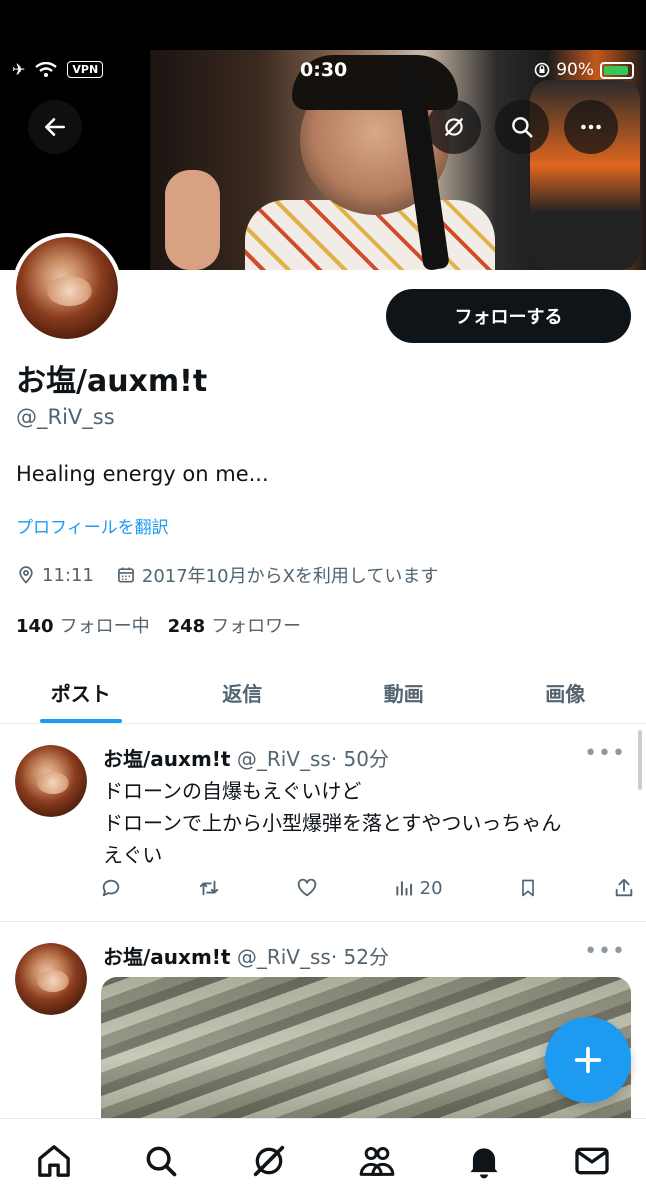 The height and width of the screenshot is (1200, 646). I want to click on nav-home, so click(54, 1161).